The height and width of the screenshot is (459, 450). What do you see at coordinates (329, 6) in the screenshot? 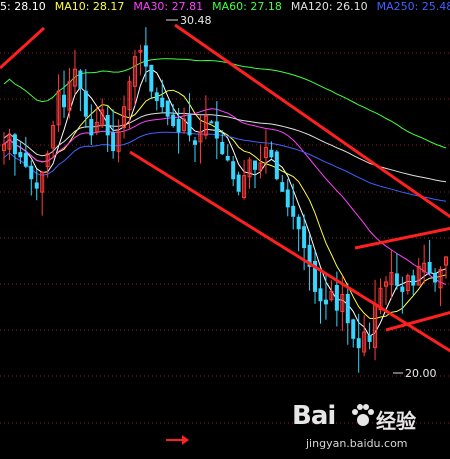
I see `legend-ma120: MA120: 26.10` at bounding box center [329, 6].